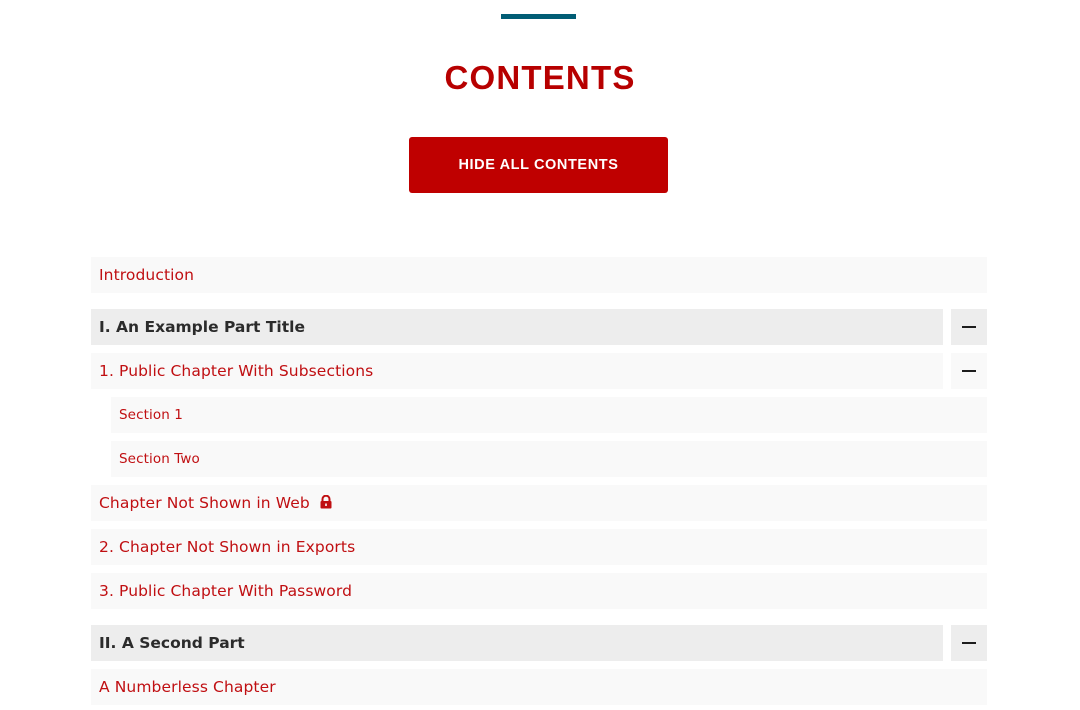 This screenshot has height=710, width=1080. Describe the element at coordinates (187, 687) in the screenshot. I see `numberless-chapter-link: A Numberless Chapter` at that location.